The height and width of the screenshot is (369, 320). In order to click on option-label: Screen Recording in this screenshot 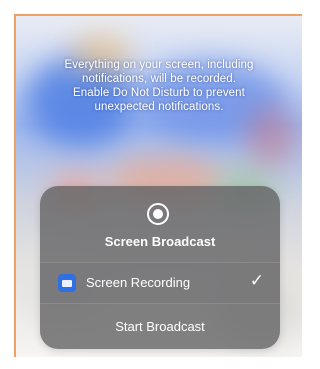, I will do `click(138, 282)`.